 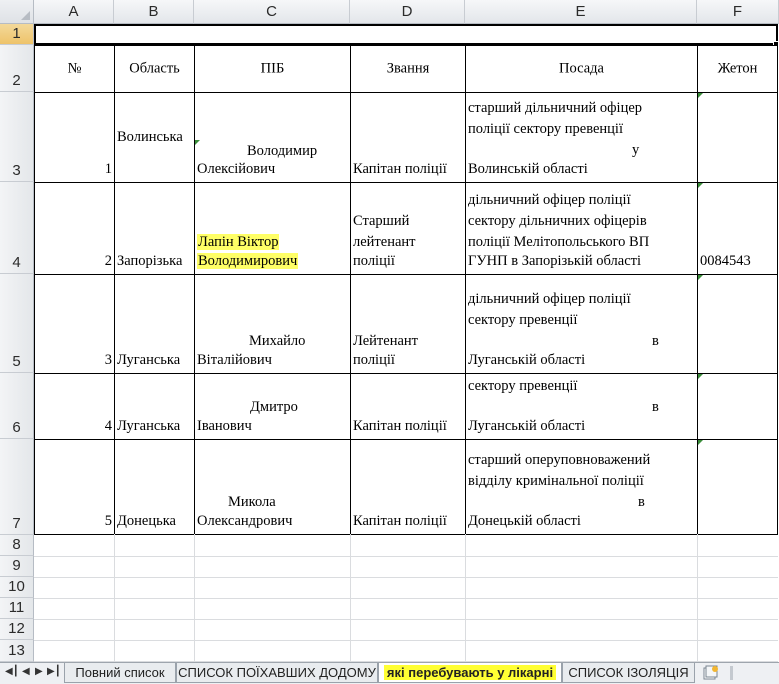 I want to click on row-header-10: 10, so click(x=17, y=587).